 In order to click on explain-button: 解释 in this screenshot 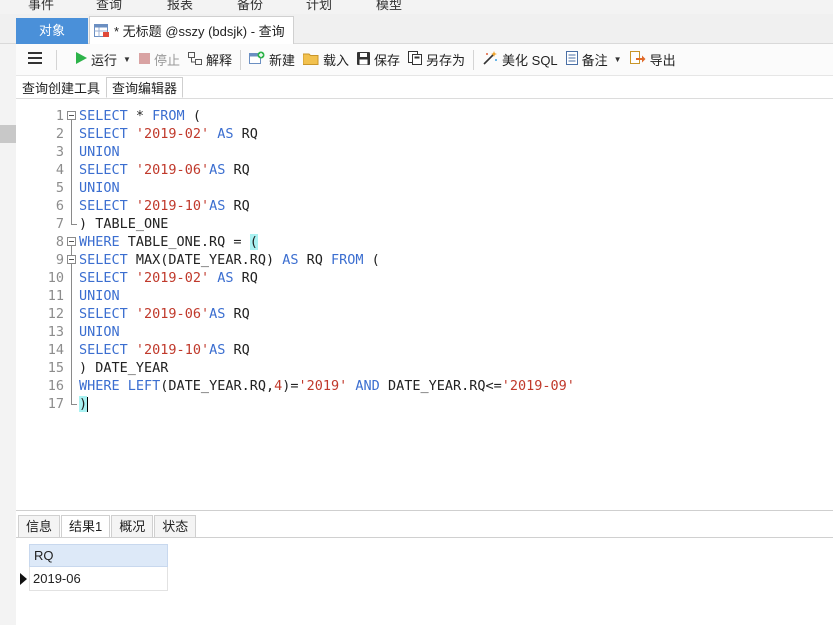, I will do `click(210, 60)`.